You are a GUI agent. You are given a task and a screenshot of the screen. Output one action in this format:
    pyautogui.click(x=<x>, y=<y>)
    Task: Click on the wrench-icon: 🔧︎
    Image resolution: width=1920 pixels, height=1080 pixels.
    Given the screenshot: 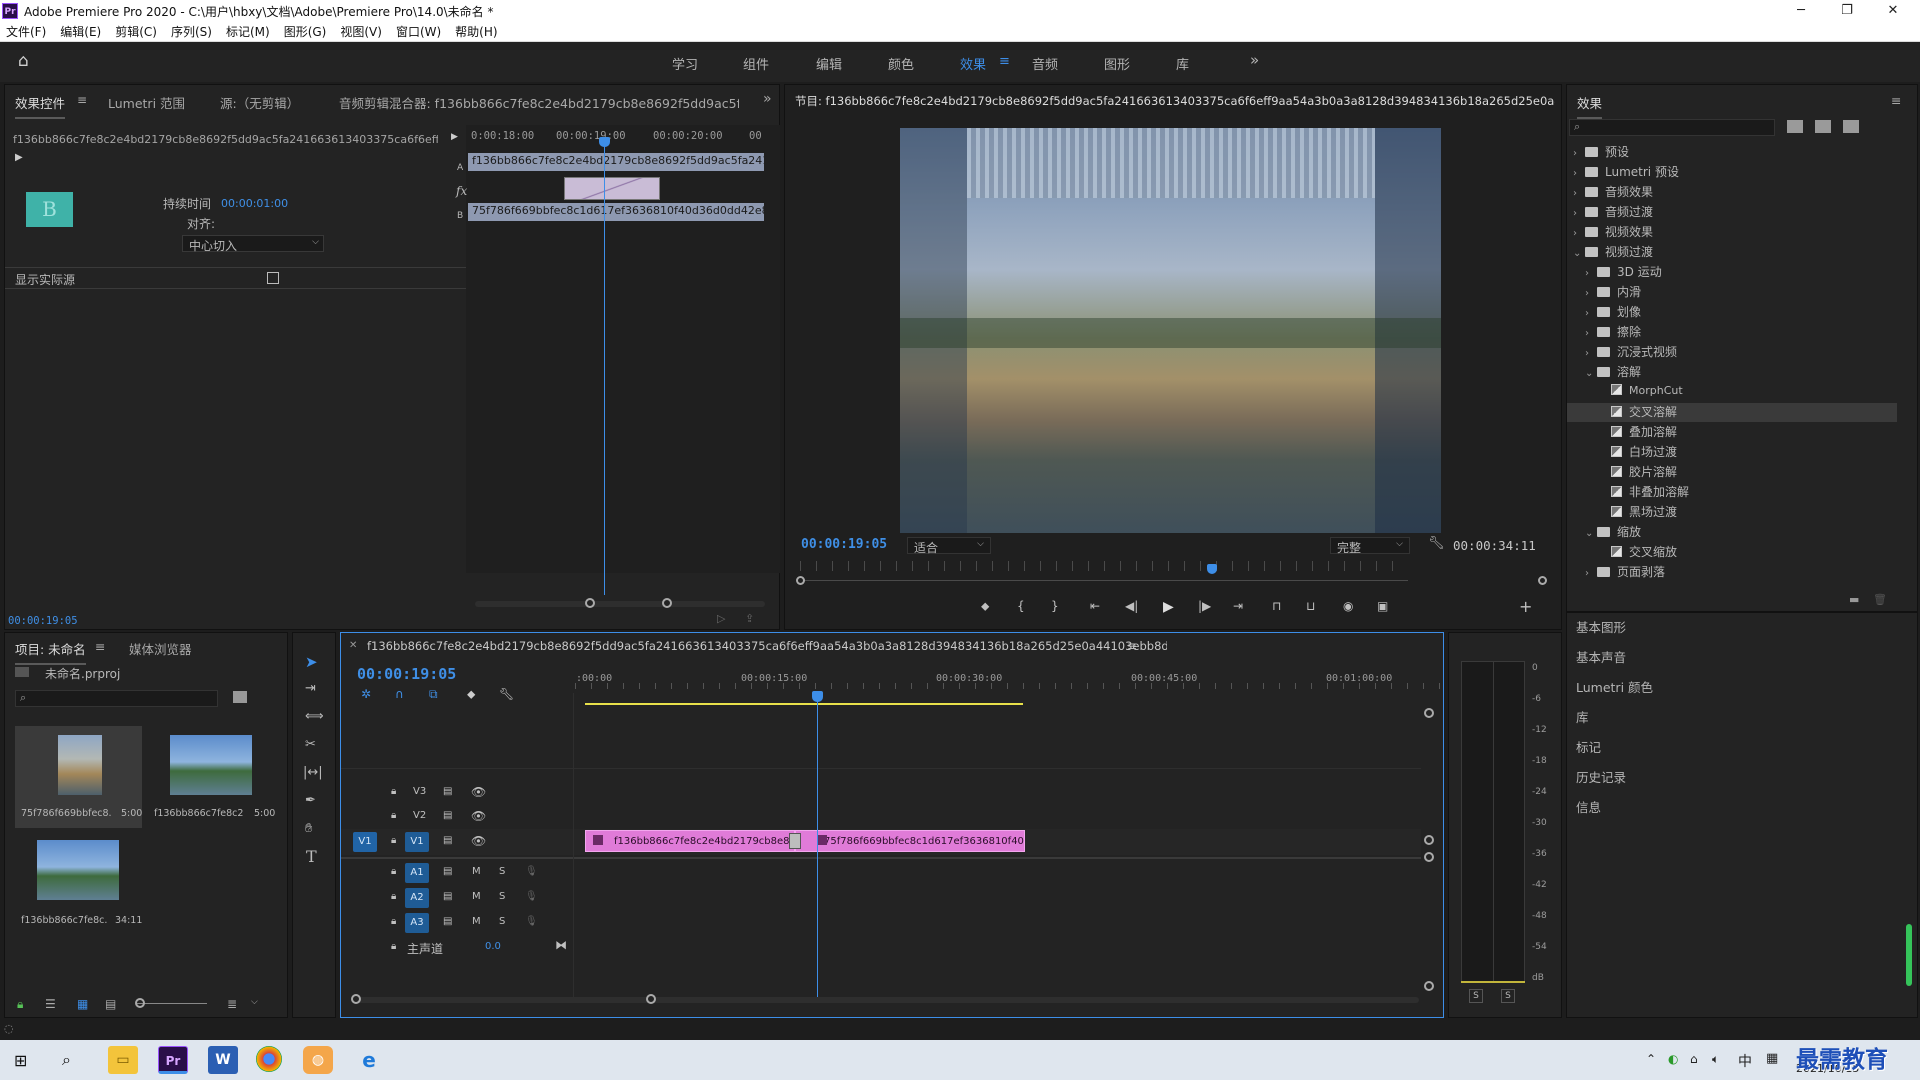 What is the action you would take?
    pyautogui.click(x=1436, y=543)
    